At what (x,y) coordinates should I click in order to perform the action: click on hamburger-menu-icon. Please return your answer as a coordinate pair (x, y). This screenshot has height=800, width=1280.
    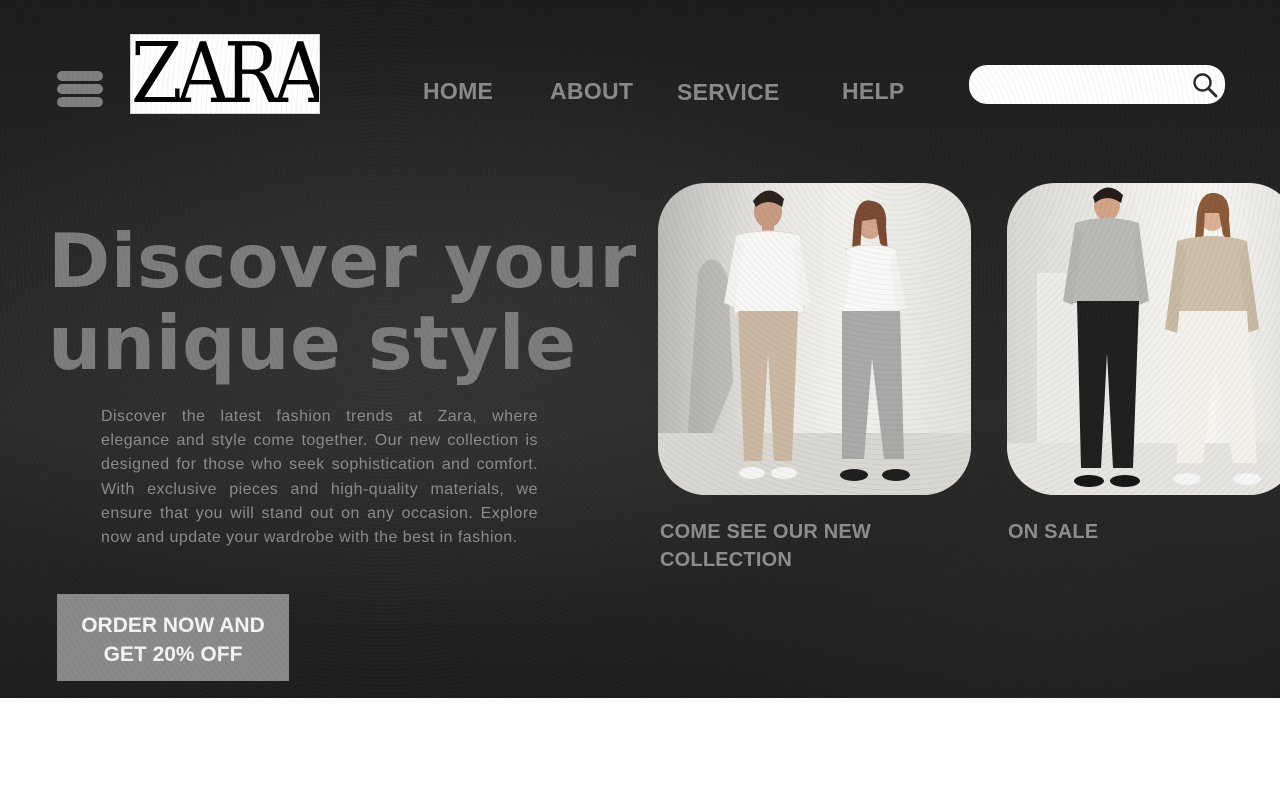
    Looking at the image, I should click on (80, 89).